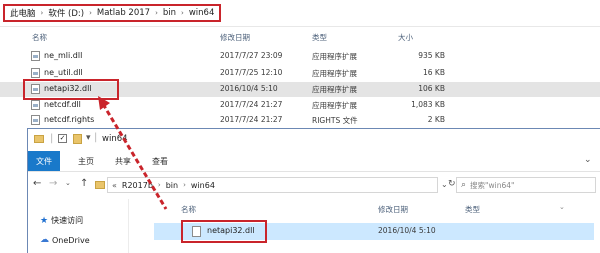  I want to click on arrow-annotation, so click(133, 153).